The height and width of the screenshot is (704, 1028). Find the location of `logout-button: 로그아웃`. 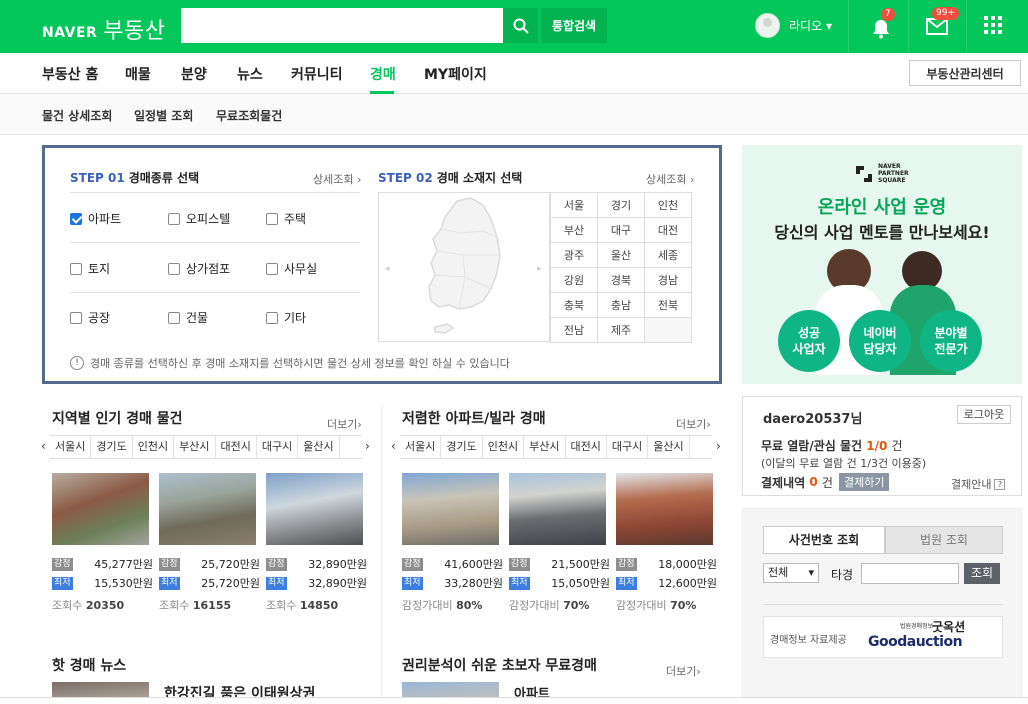

logout-button: 로그아웃 is located at coordinates (984, 414).